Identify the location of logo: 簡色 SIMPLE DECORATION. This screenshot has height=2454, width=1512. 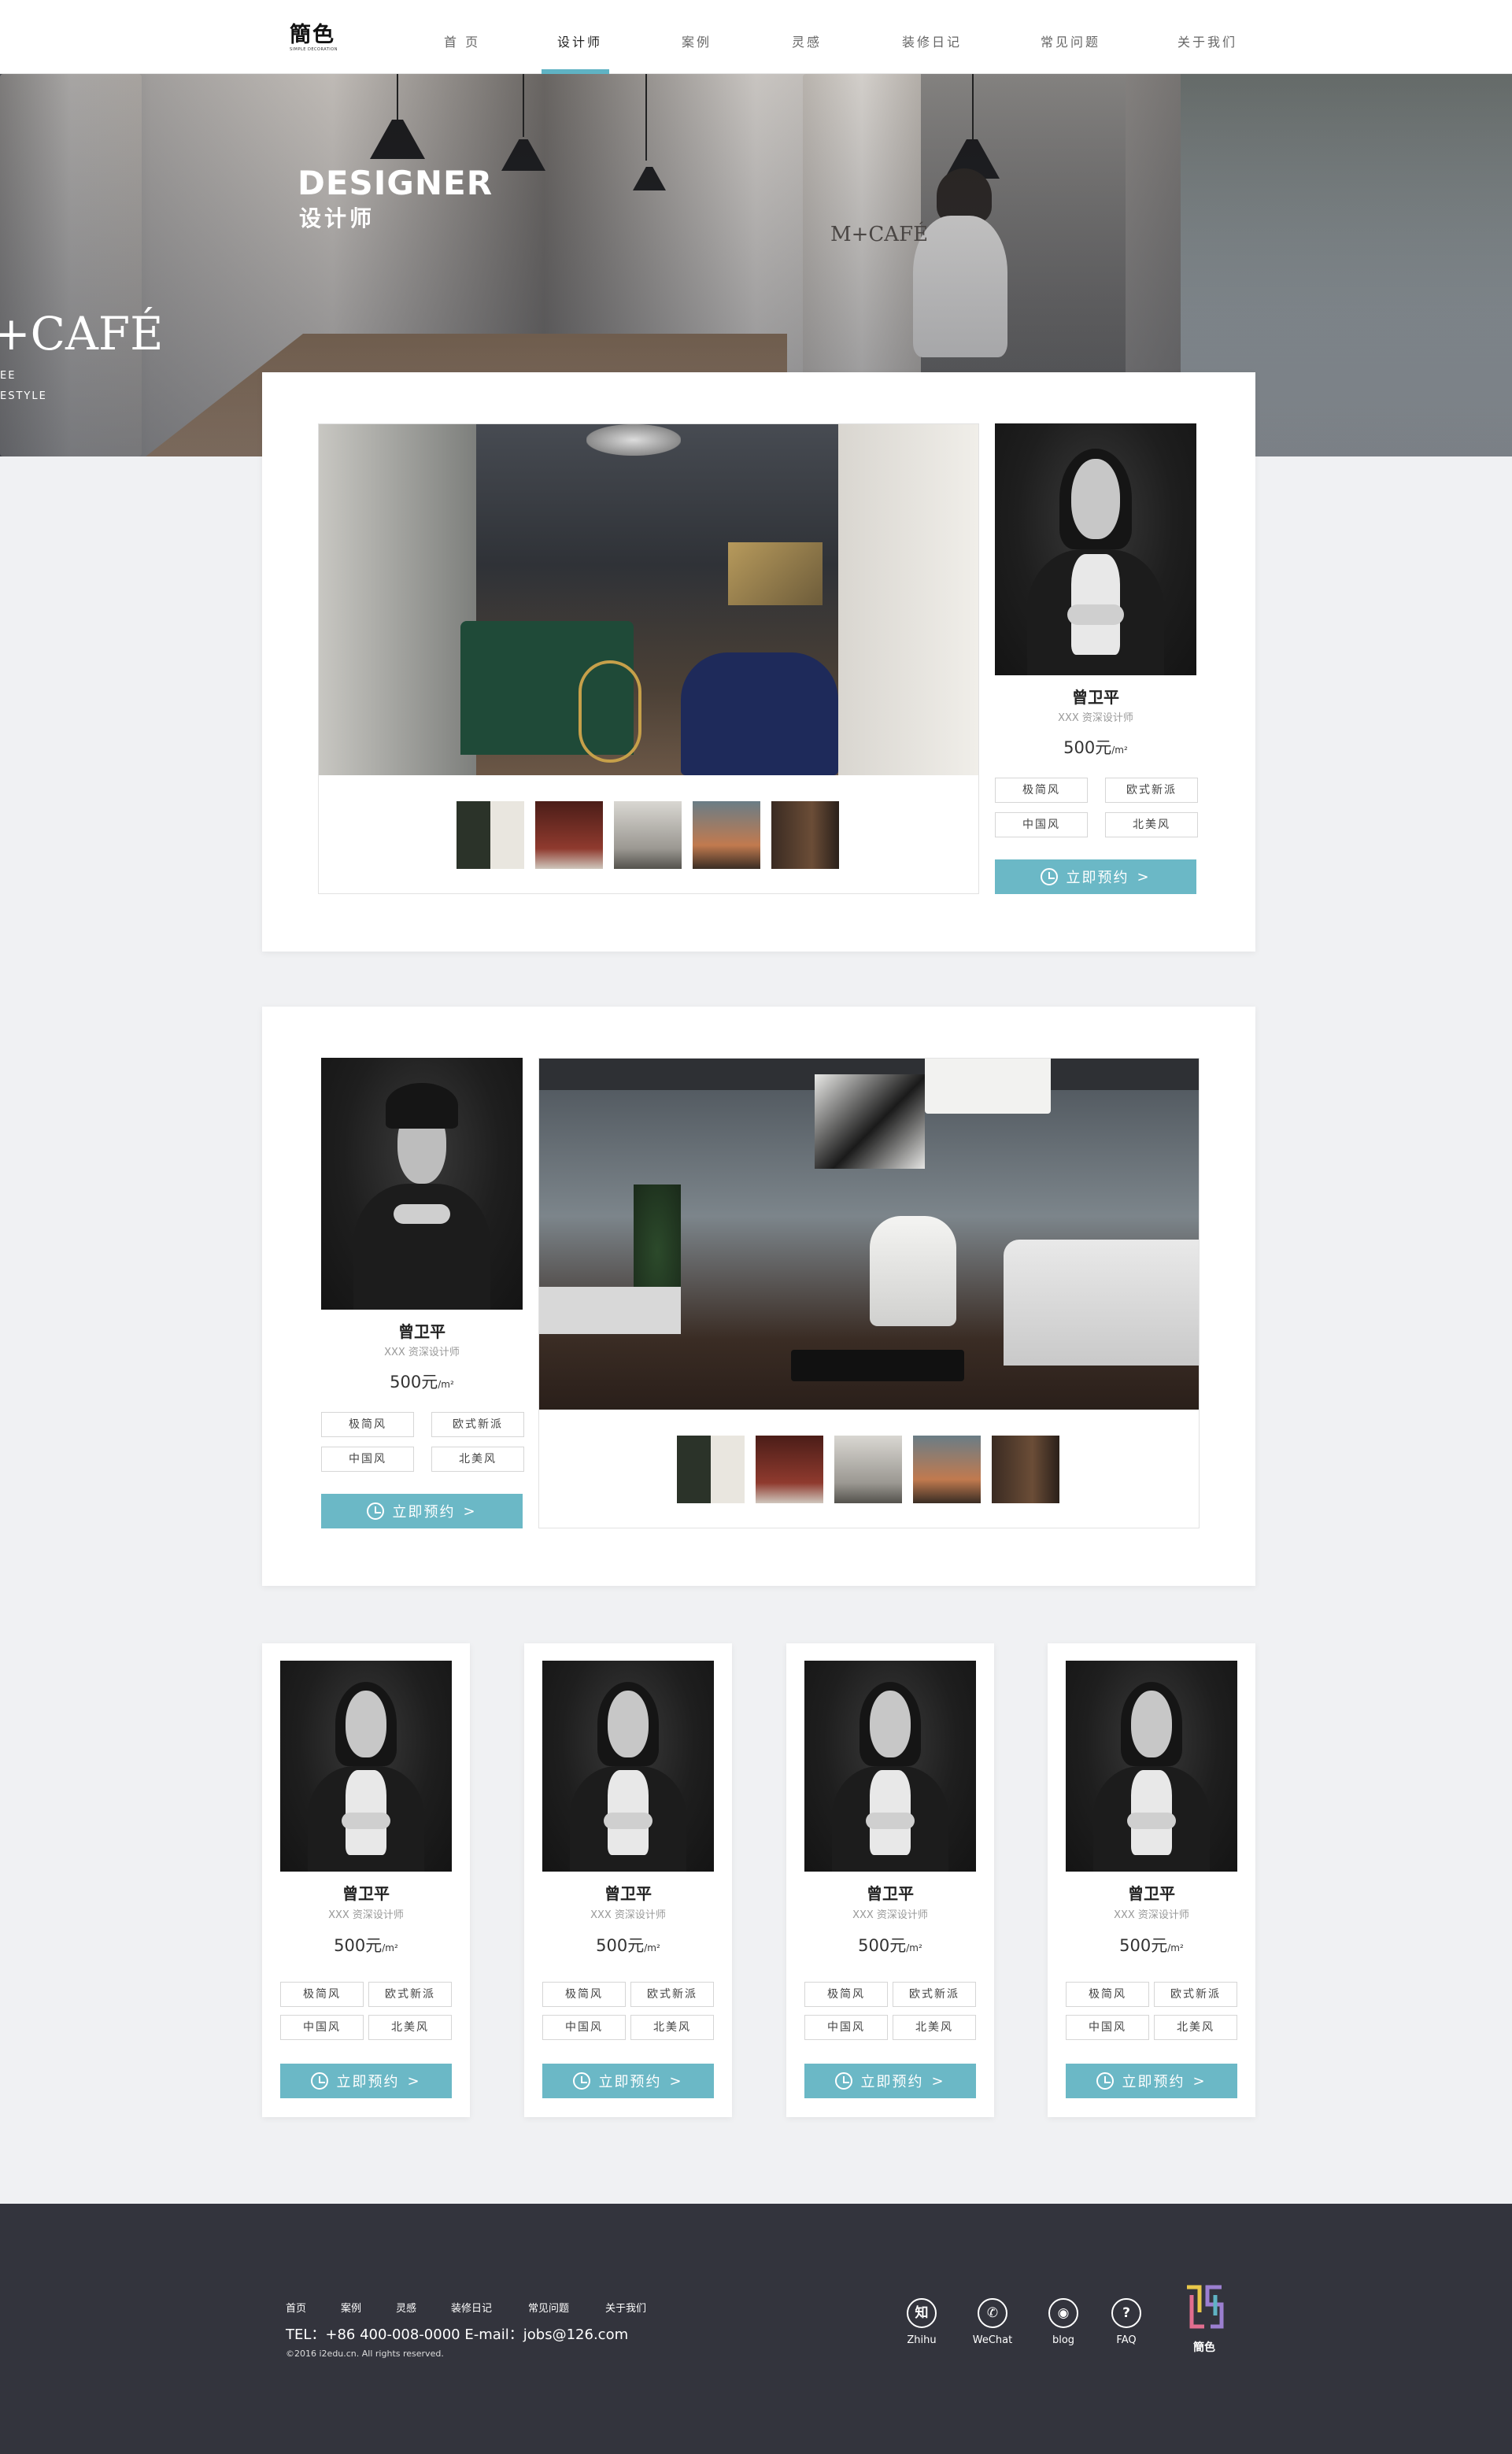
(316, 39).